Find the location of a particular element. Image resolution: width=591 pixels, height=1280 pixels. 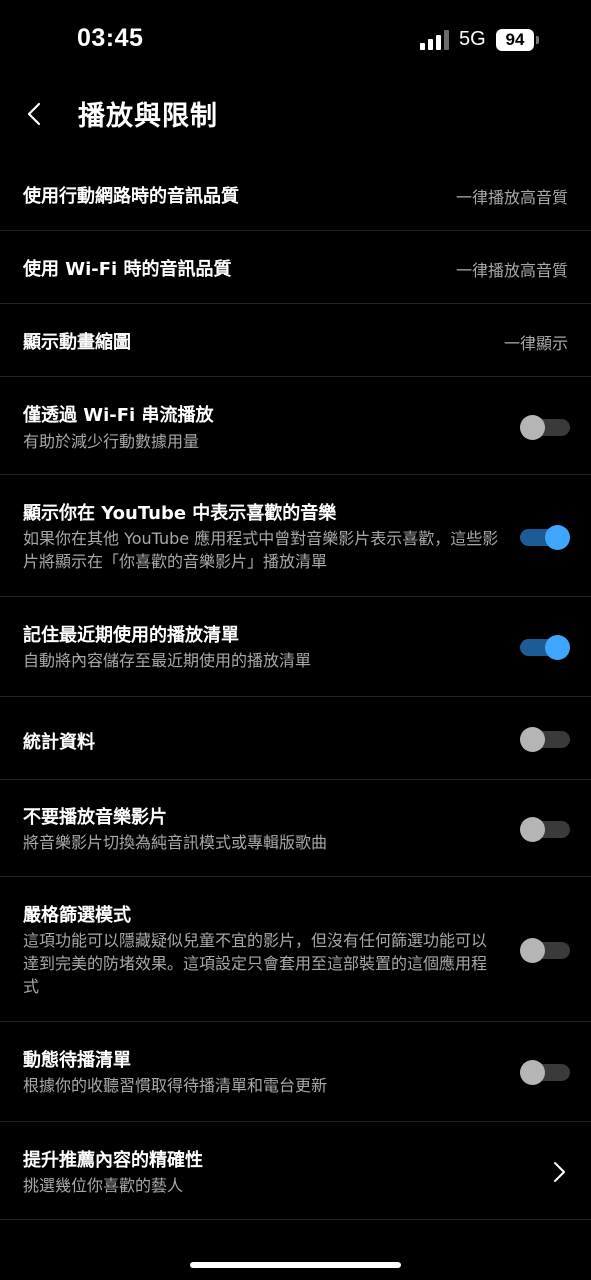

setting-subtitle: 根據你的收聽習慣取得待播清單和電台更新 is located at coordinates (175, 1085).